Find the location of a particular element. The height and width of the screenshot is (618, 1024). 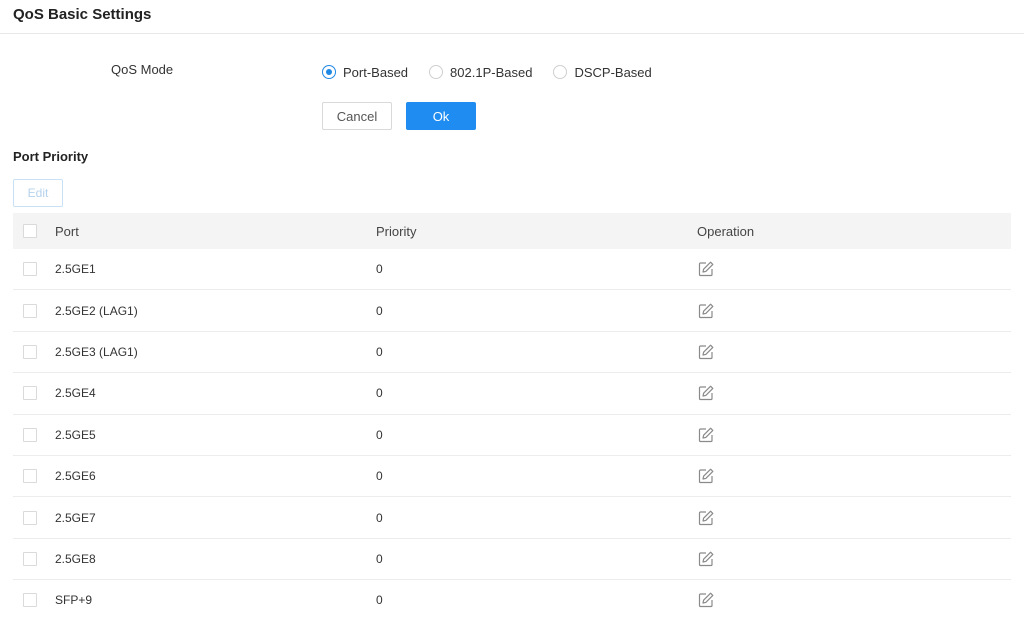

radio-dscp-based-indicator is located at coordinates (560, 72).